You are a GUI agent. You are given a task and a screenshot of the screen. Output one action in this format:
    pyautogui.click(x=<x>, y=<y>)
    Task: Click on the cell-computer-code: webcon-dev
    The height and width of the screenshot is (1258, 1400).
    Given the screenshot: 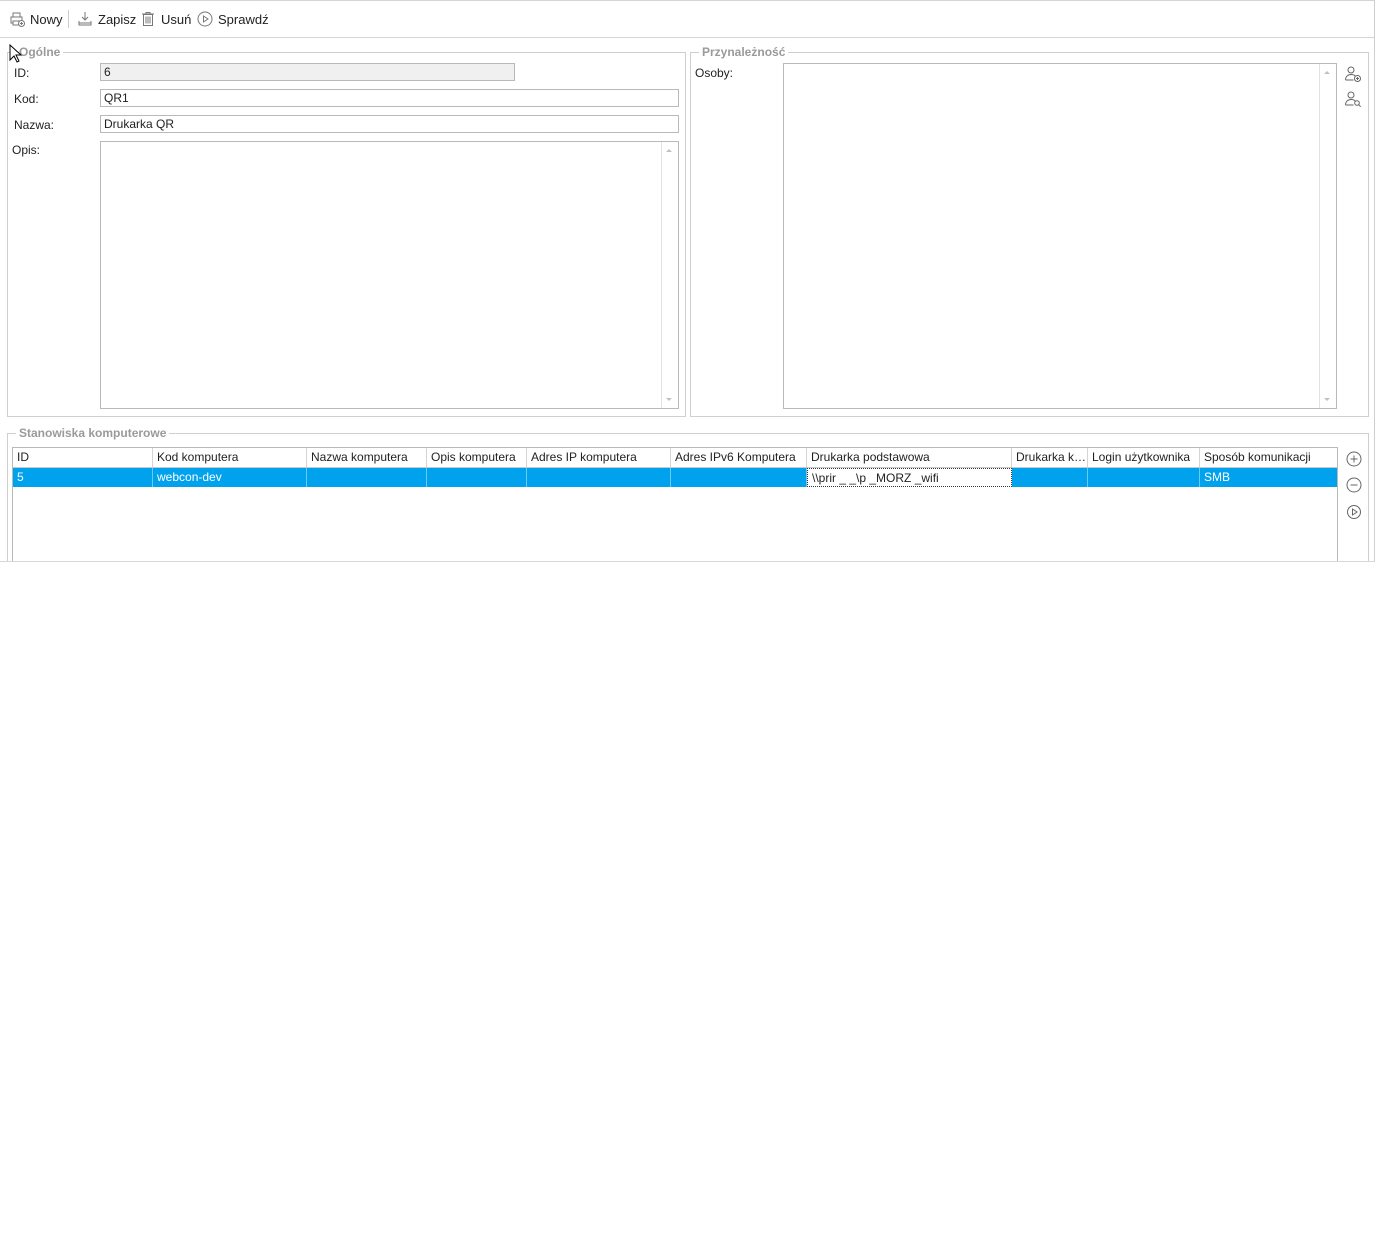 What is the action you would take?
    pyautogui.click(x=230, y=477)
    